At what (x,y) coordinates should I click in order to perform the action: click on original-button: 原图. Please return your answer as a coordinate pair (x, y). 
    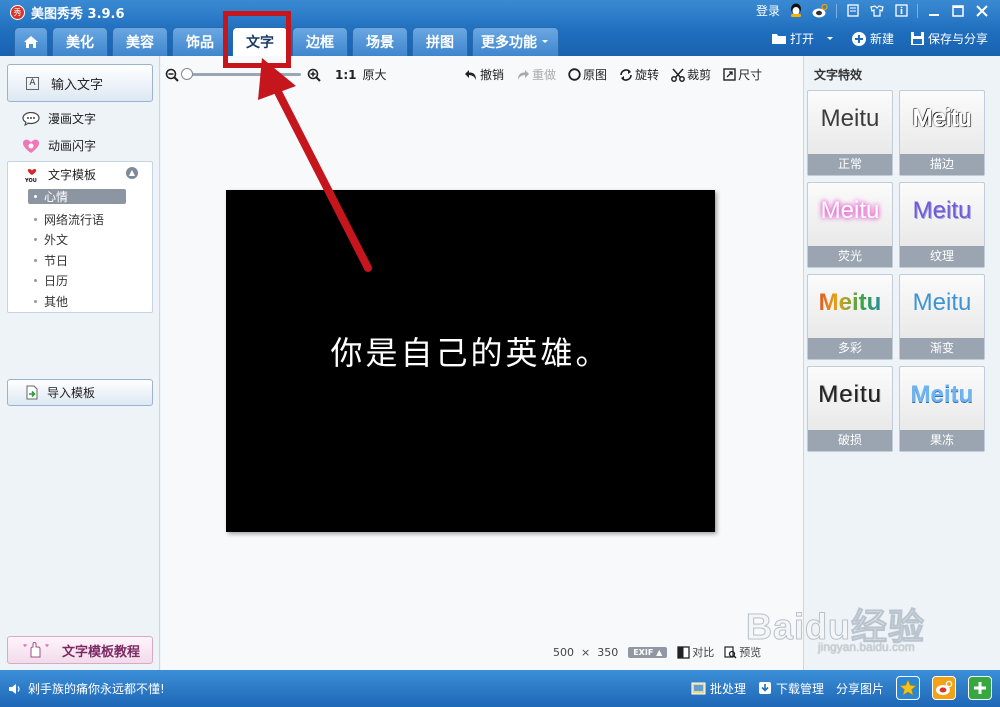
    Looking at the image, I should click on (587, 74).